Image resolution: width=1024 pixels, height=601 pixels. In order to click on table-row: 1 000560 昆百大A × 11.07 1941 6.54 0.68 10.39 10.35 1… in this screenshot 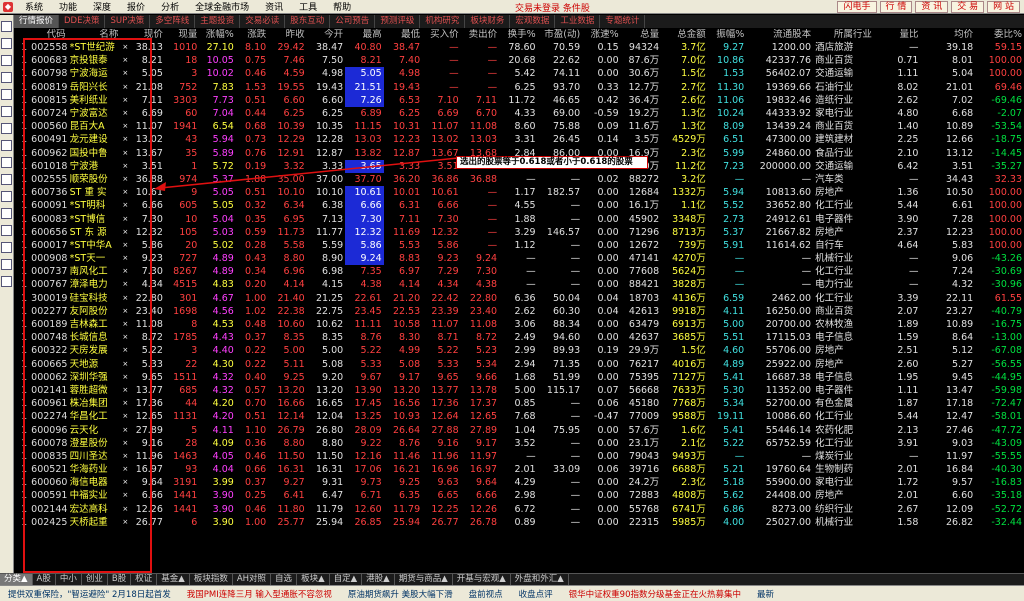, I will do `click(519, 126)`.